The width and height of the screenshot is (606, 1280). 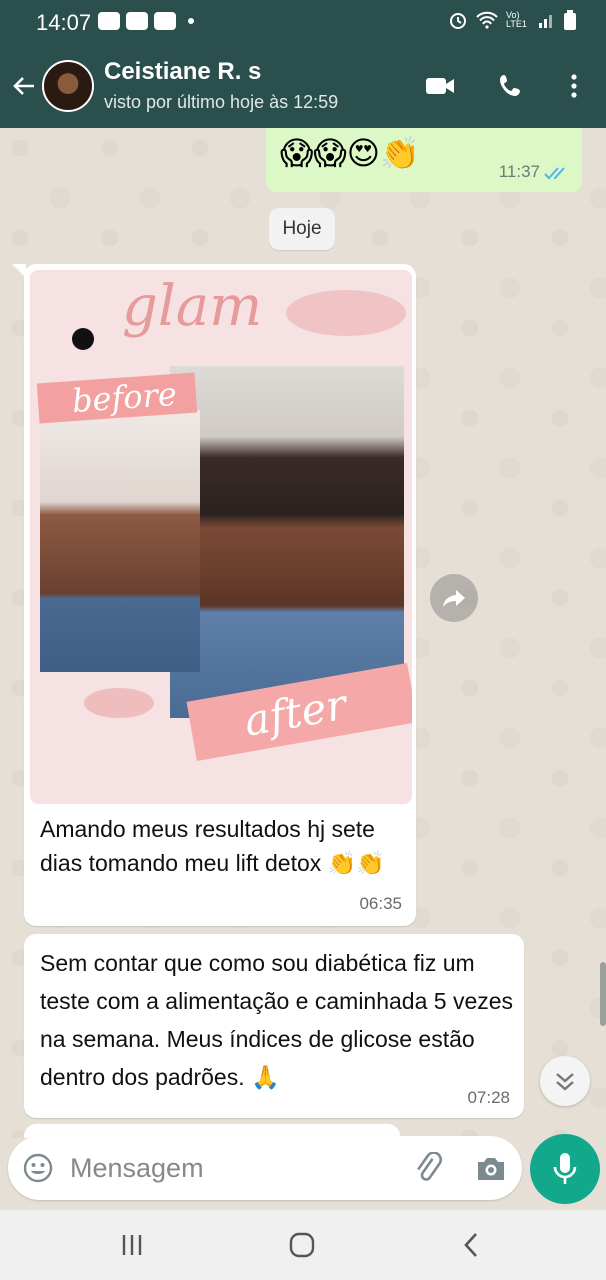 What do you see at coordinates (182, 72) in the screenshot?
I see `contact-name: Ceistiane R. s` at bounding box center [182, 72].